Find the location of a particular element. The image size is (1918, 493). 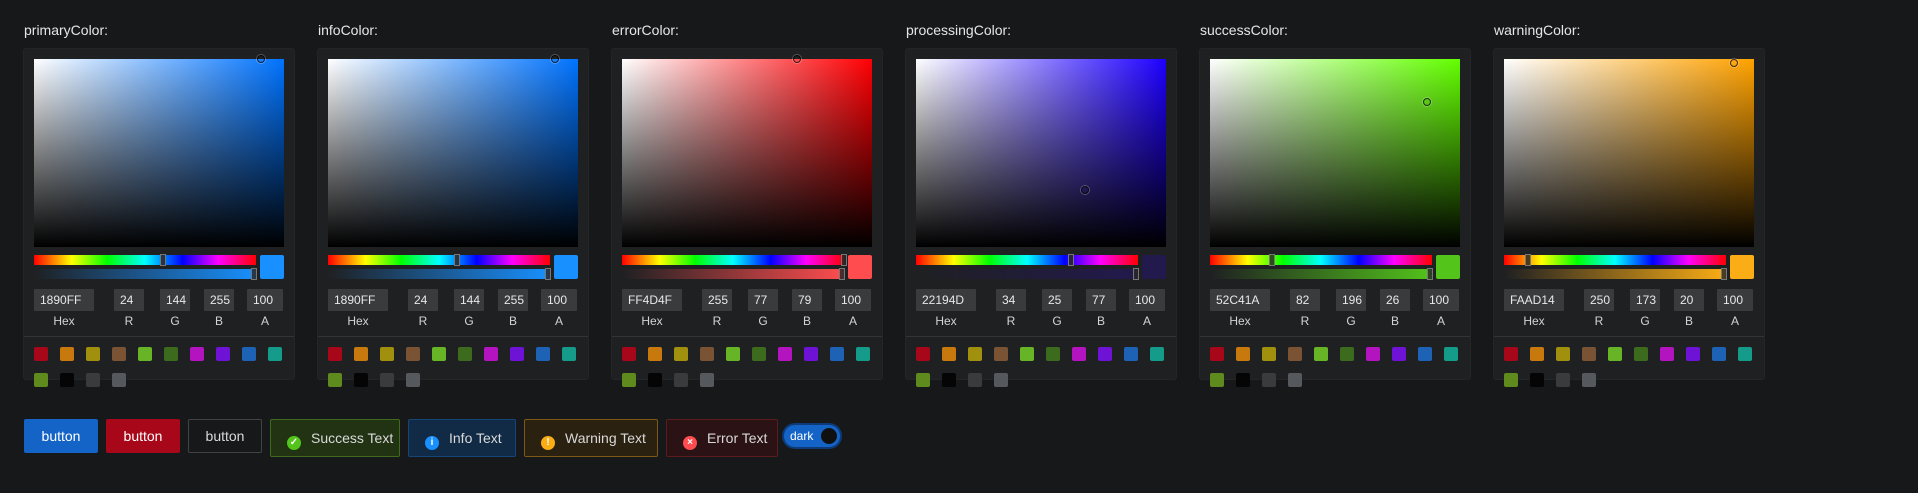

r-input: 82 is located at coordinates (1305, 300).